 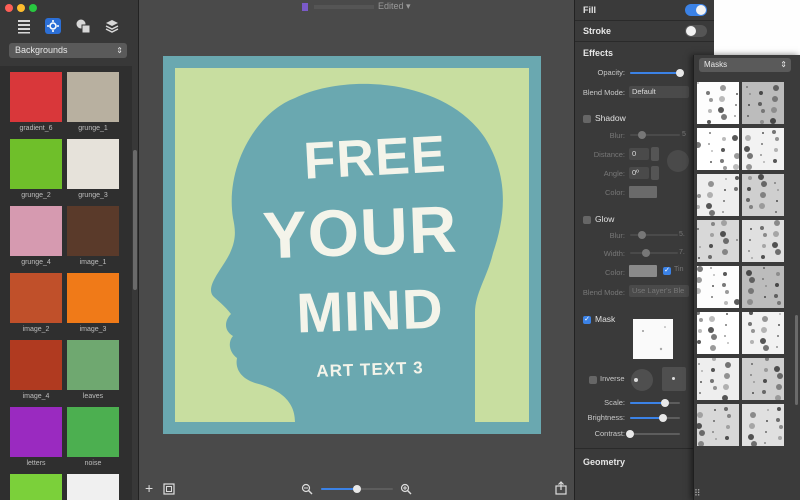 What do you see at coordinates (93, 262) in the screenshot?
I see `background-thumb-label: image_1` at bounding box center [93, 262].